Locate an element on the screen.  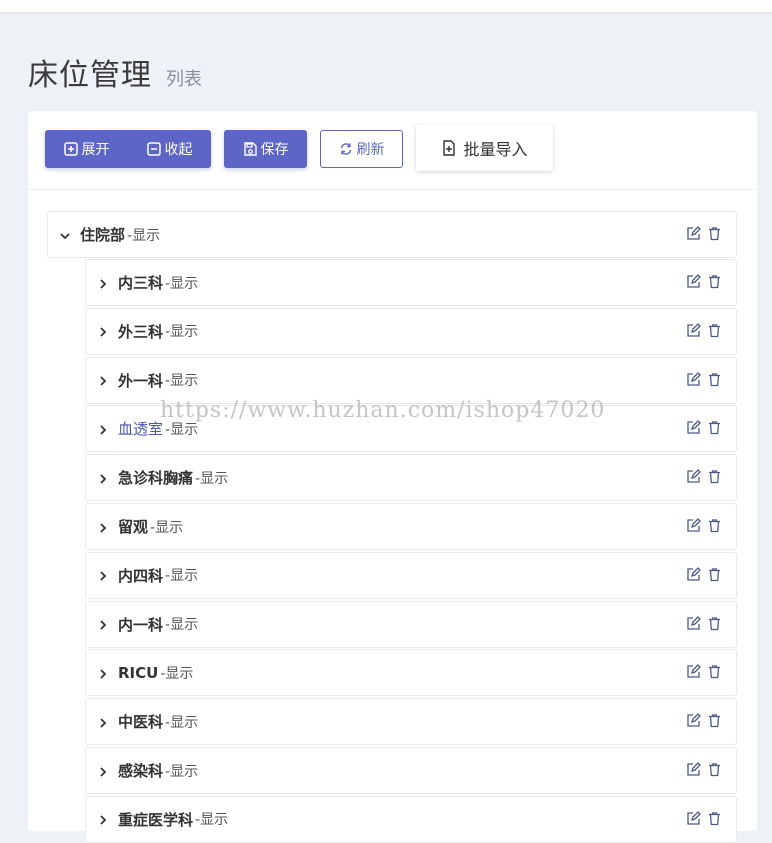
expand-label: 展开 is located at coordinates (95, 150).